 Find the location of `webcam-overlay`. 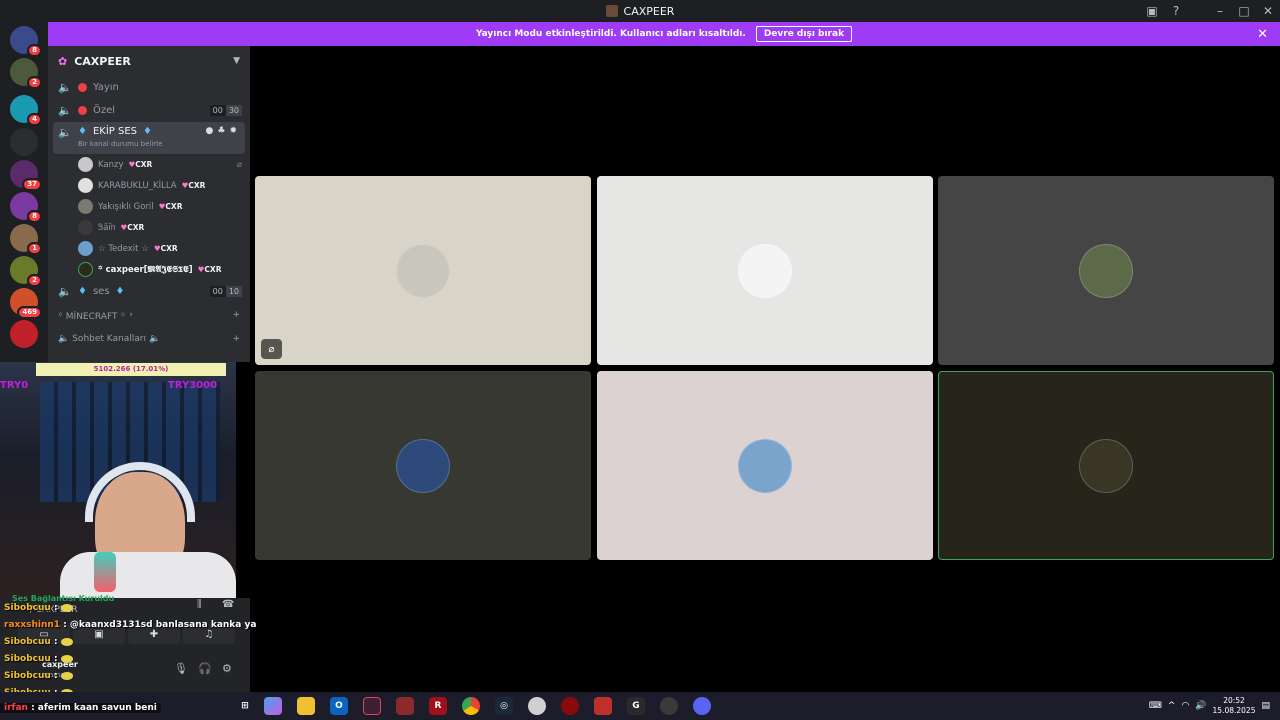

webcam-overlay is located at coordinates (118, 480).